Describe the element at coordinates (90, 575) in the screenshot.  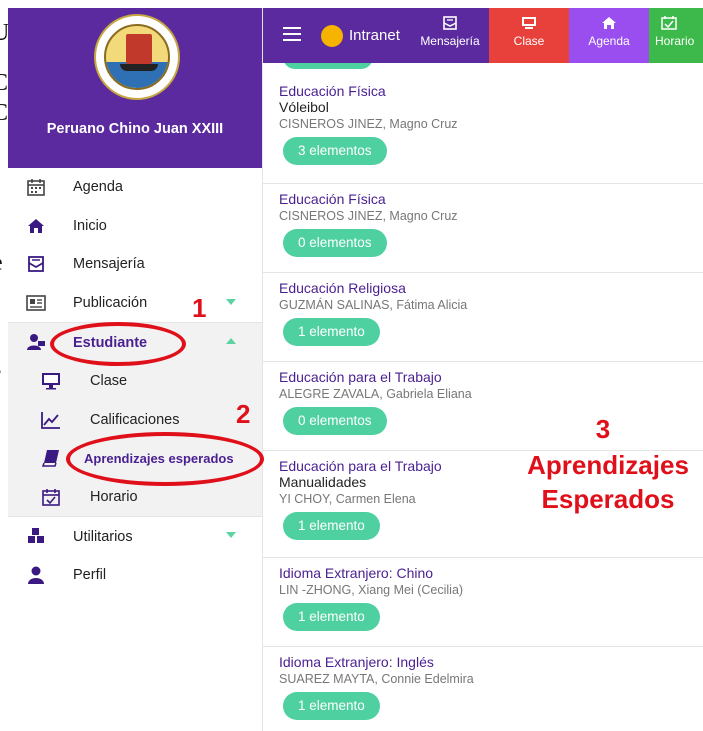
I see `sidebar-item-label: Perfil` at that location.